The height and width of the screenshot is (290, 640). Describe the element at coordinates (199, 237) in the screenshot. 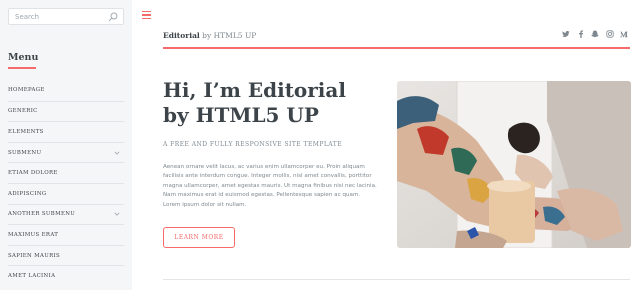

I see `learn-more-button: LEARN MORE` at that location.